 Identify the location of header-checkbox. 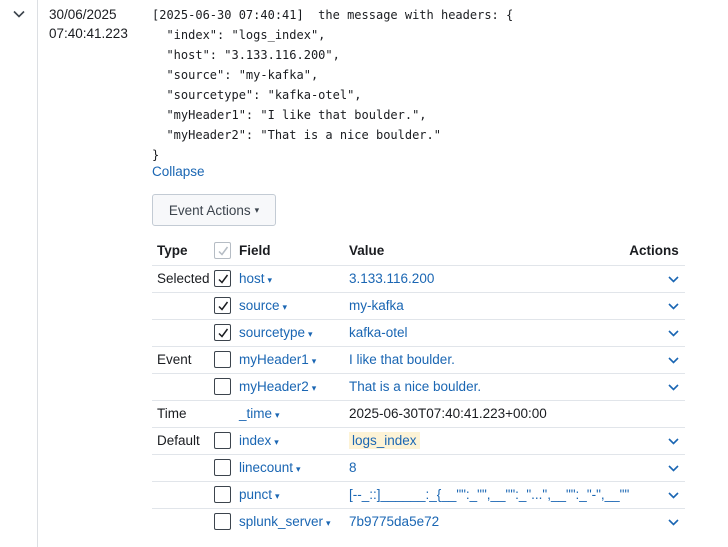
(225, 251).